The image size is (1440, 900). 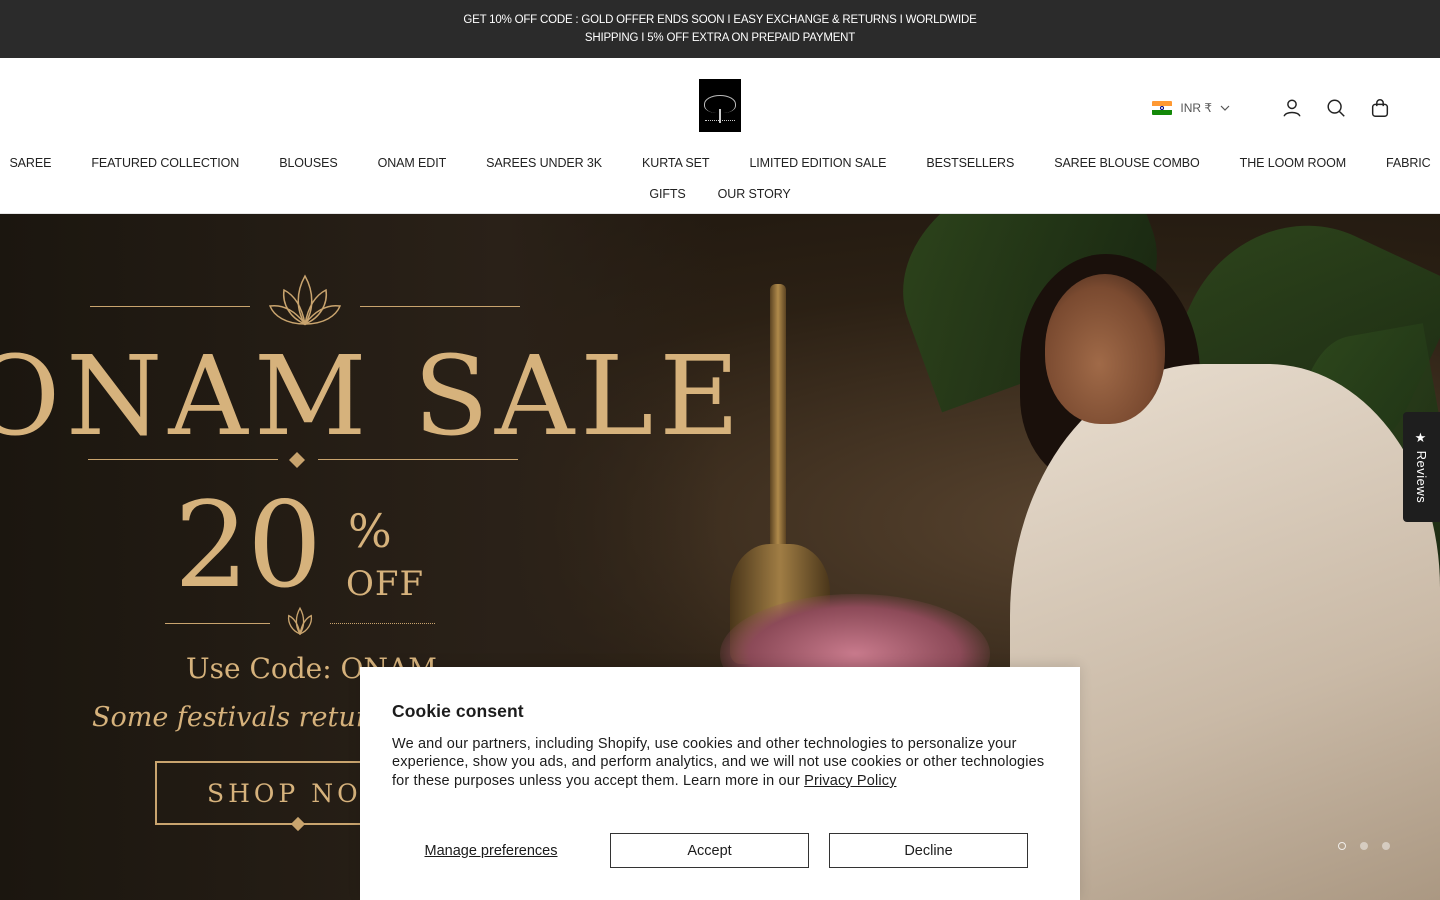 What do you see at coordinates (30, 163) in the screenshot?
I see `nav-item-saree: SAREE` at bounding box center [30, 163].